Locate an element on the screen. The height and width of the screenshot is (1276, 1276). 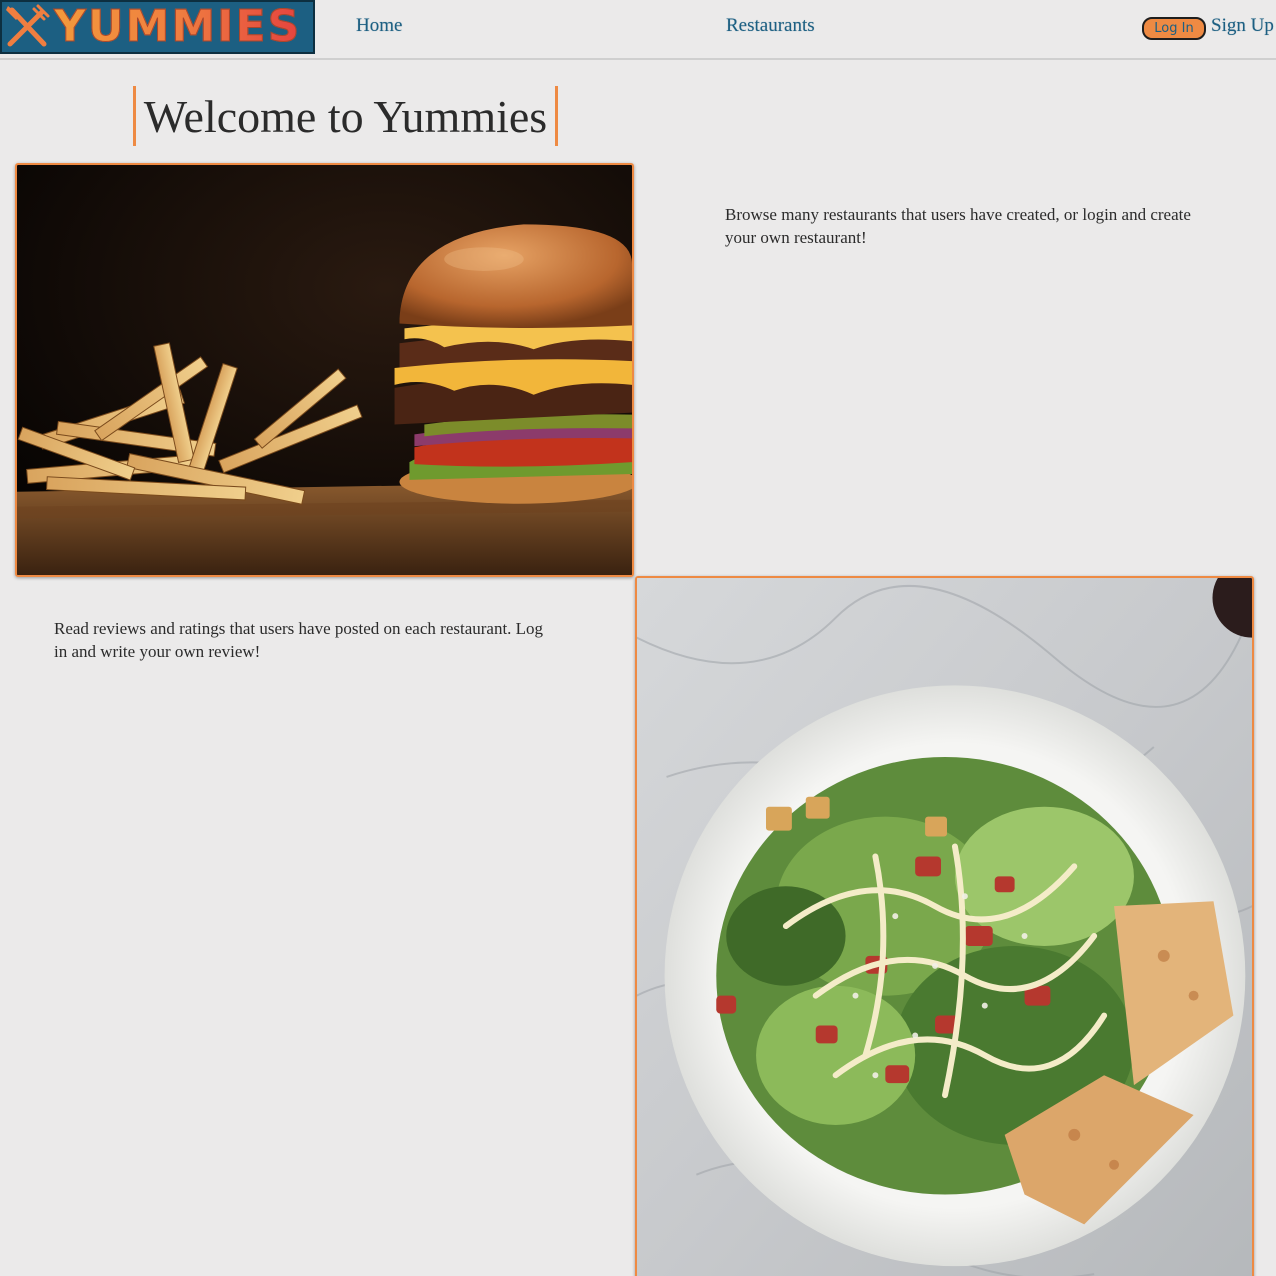
title-banner: Welcome to Yummies is located at coordinates (345, 116).